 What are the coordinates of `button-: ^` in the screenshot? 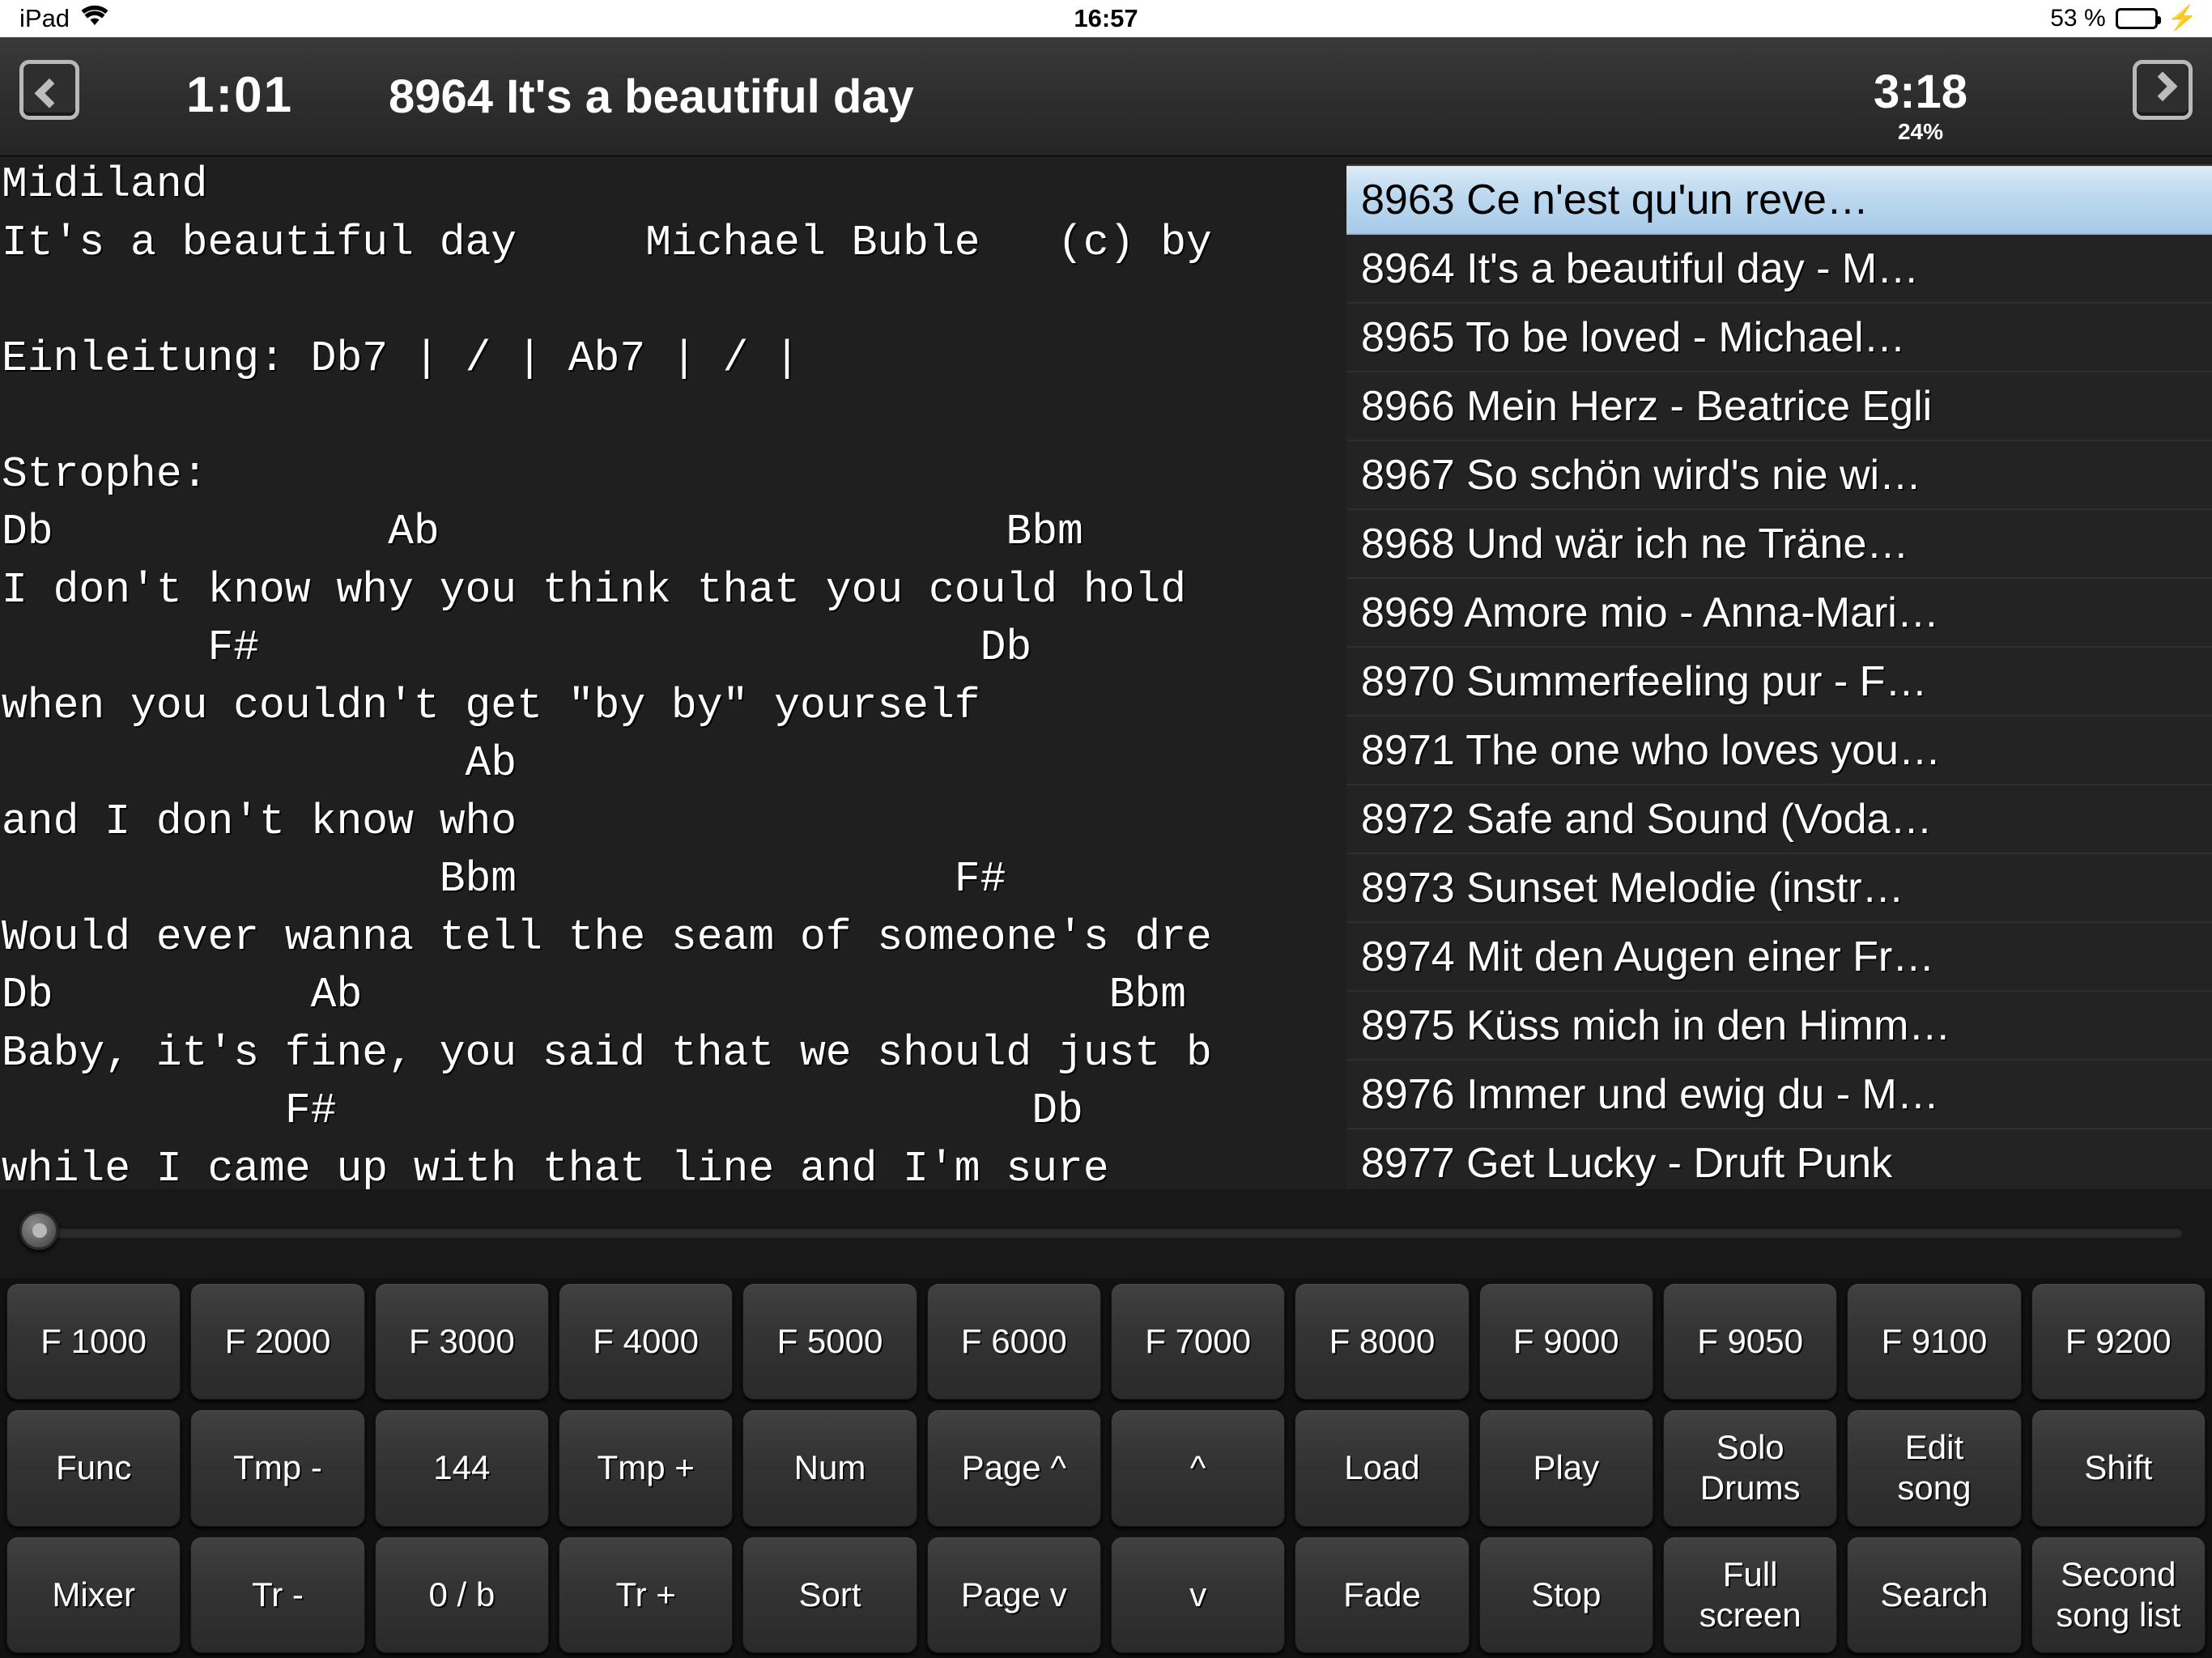 It's located at (1198, 1468).